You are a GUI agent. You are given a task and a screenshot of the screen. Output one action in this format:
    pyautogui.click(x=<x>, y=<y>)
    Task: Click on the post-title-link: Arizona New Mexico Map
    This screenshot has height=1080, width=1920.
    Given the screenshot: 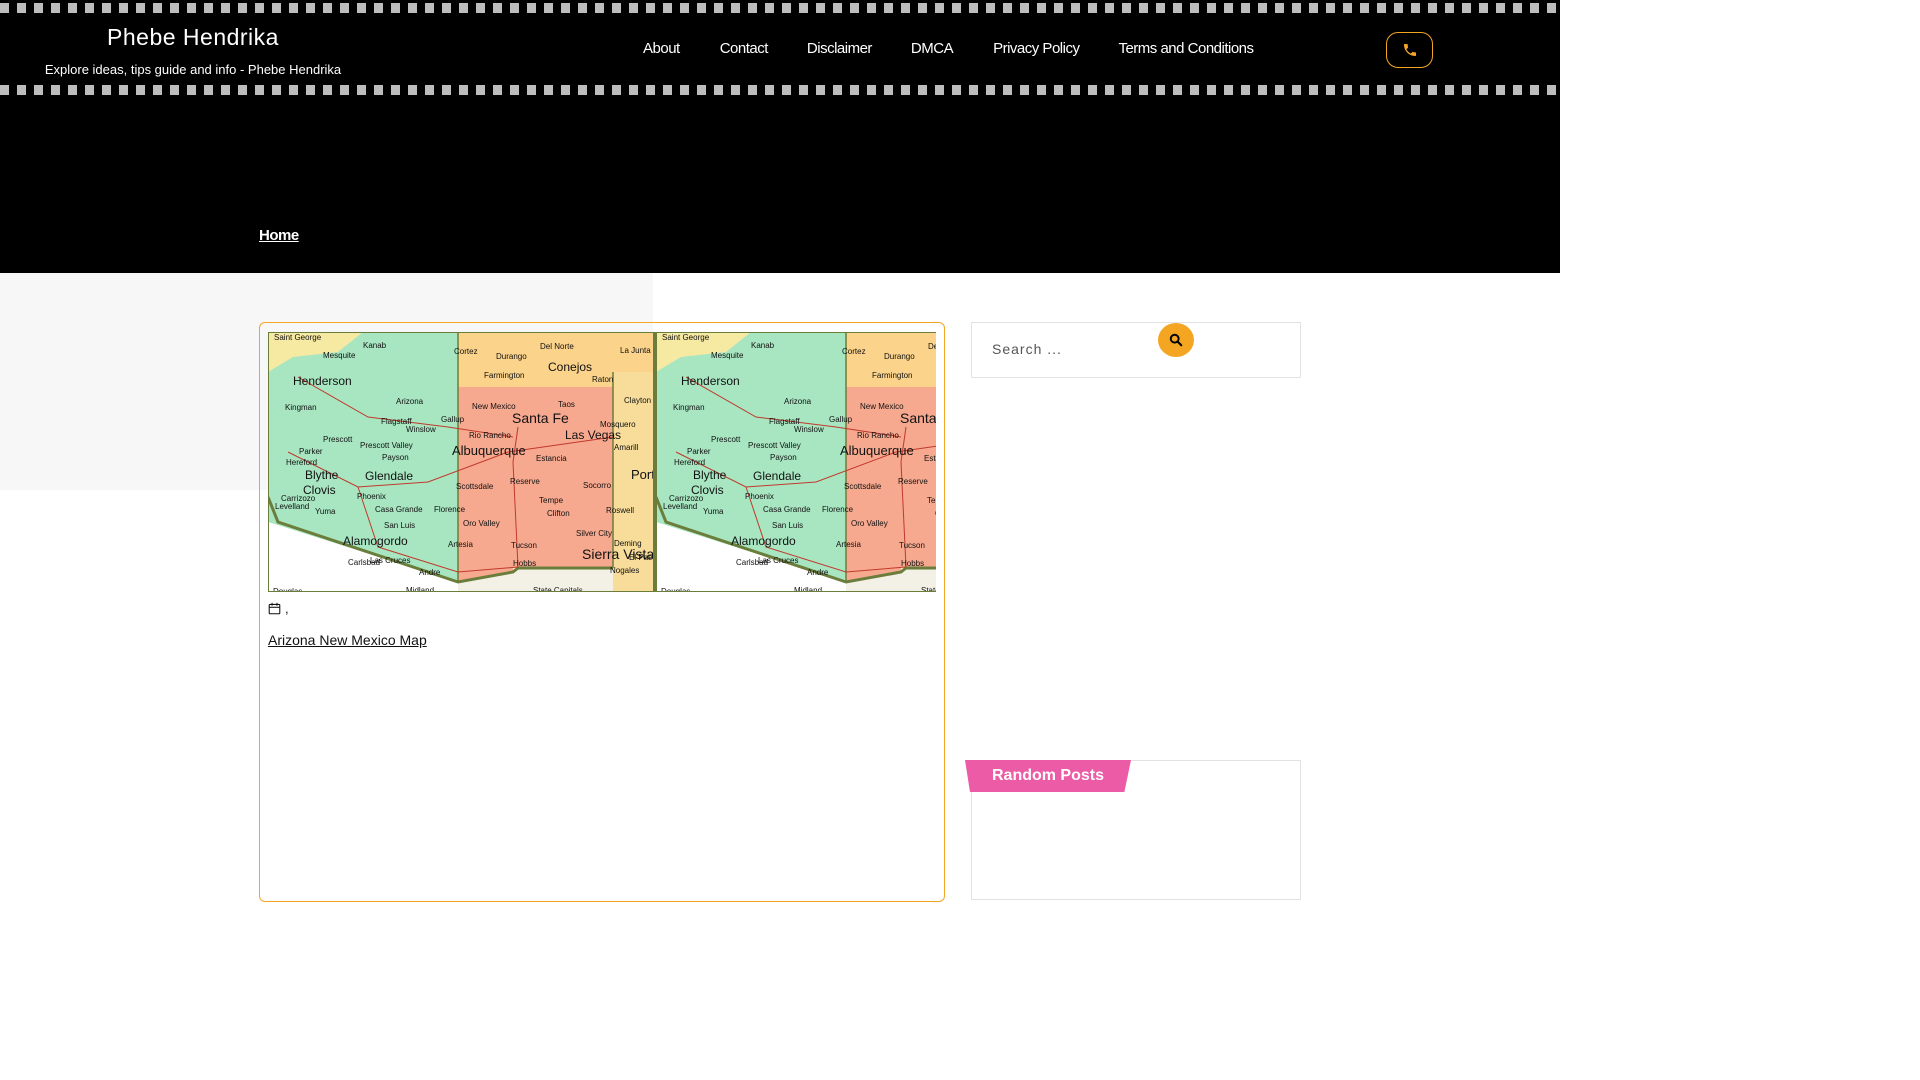 What is the action you would take?
    pyautogui.click(x=347, y=640)
    